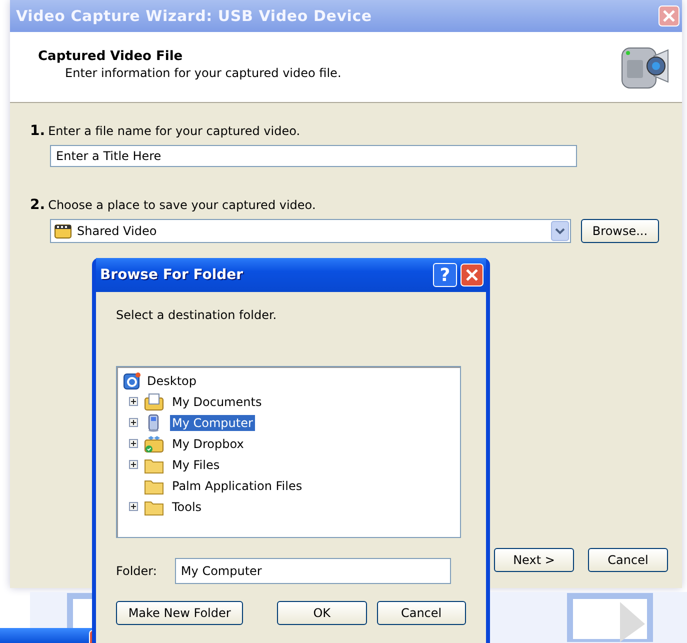  I want to click on step-number: 2., so click(38, 205).